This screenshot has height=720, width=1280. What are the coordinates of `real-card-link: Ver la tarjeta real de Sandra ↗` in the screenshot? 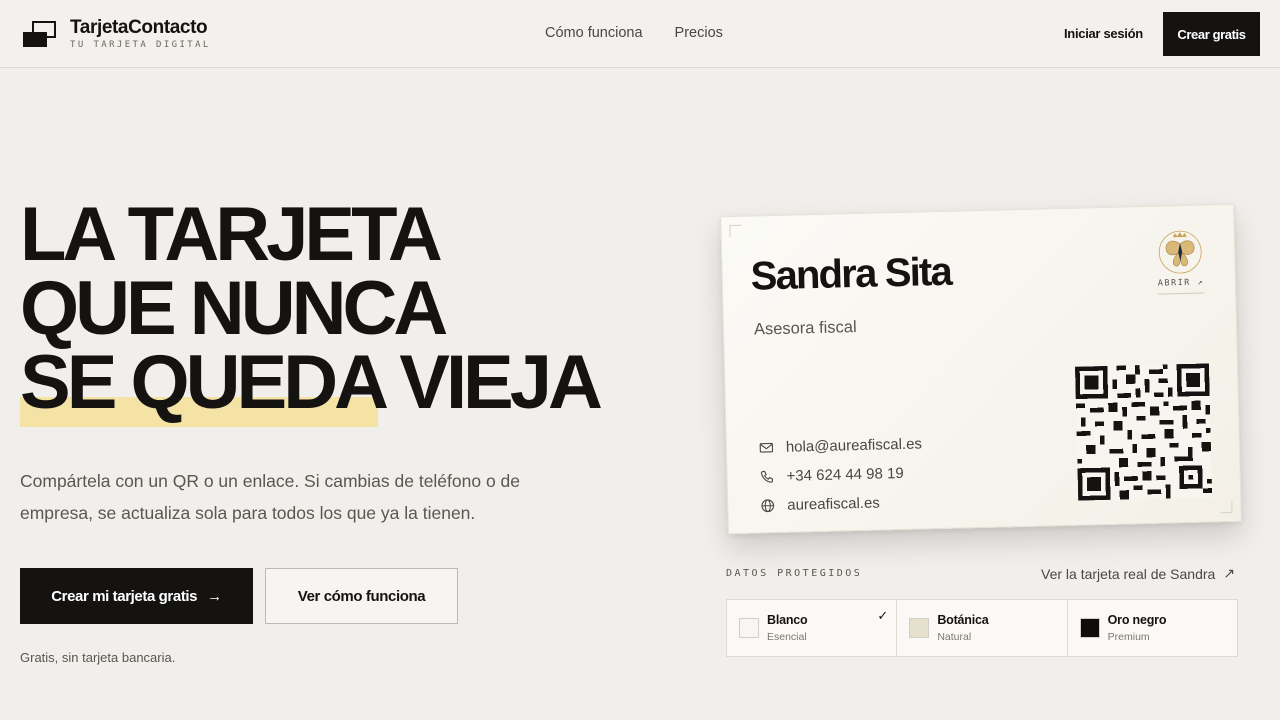 It's located at (1138, 573).